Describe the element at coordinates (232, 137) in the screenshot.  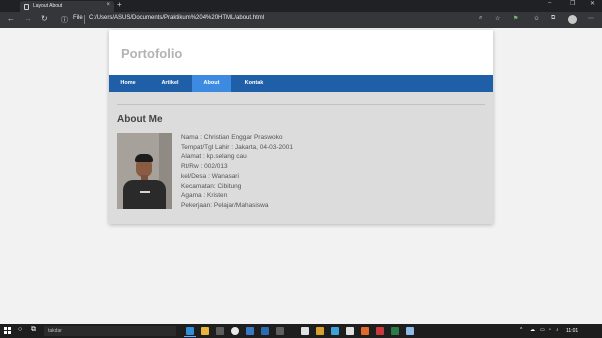
I see `bio-name: Nama : Christian Enggar Praswoko` at that location.